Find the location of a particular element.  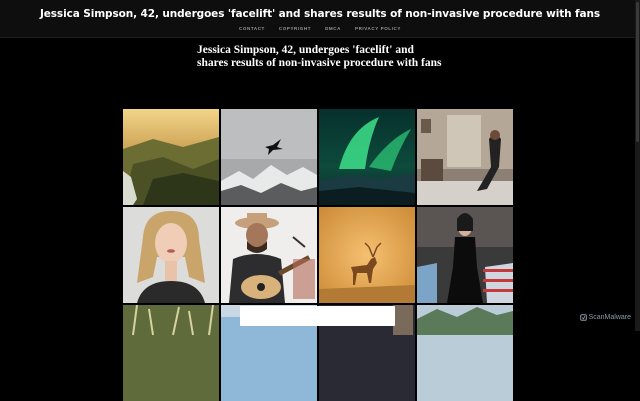

photo-room-interior is located at coordinates (465, 157).